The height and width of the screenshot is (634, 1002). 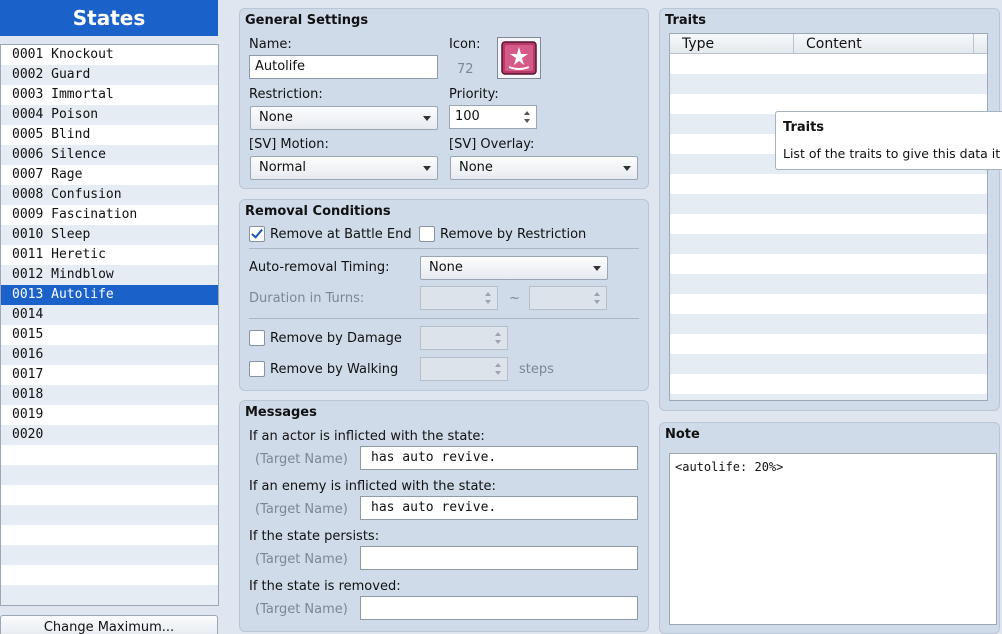 What do you see at coordinates (519, 58) in the screenshot?
I see `icon-picker` at bounding box center [519, 58].